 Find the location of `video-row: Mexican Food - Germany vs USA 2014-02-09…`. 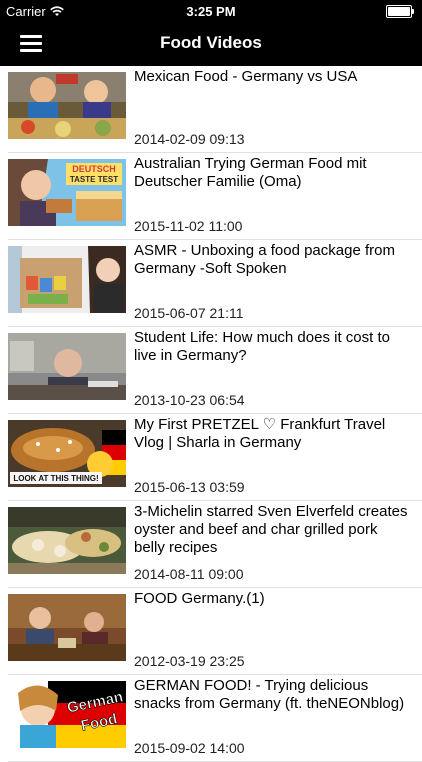

video-row: Mexican Food - Germany vs USA 2014-02-09… is located at coordinates (215, 109).